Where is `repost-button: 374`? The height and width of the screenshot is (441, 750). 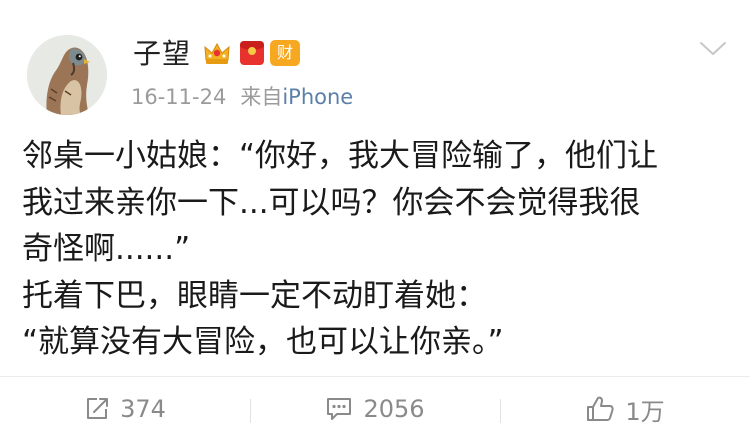 repost-button: 374 is located at coordinates (125, 409).